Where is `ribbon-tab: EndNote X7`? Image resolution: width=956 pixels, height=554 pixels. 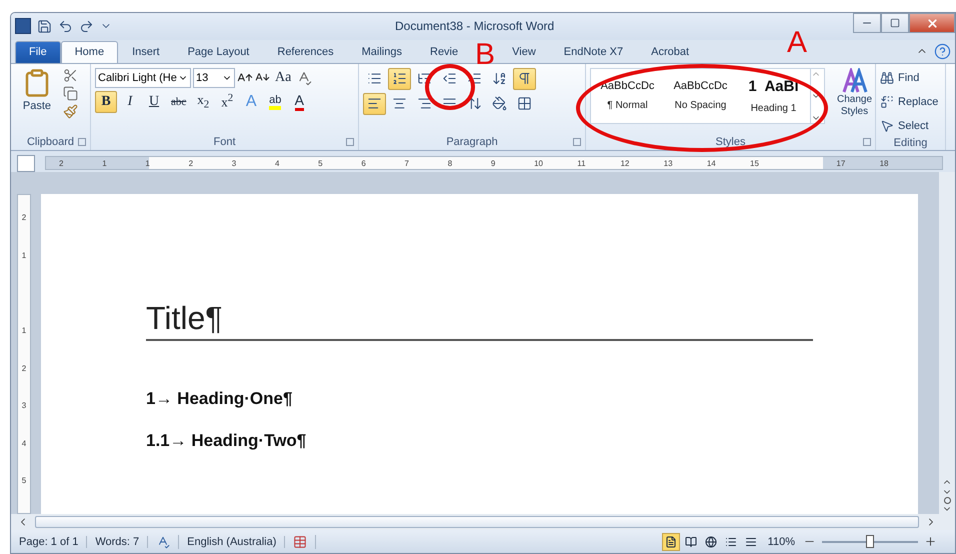
ribbon-tab: EndNote X7 is located at coordinates (594, 51).